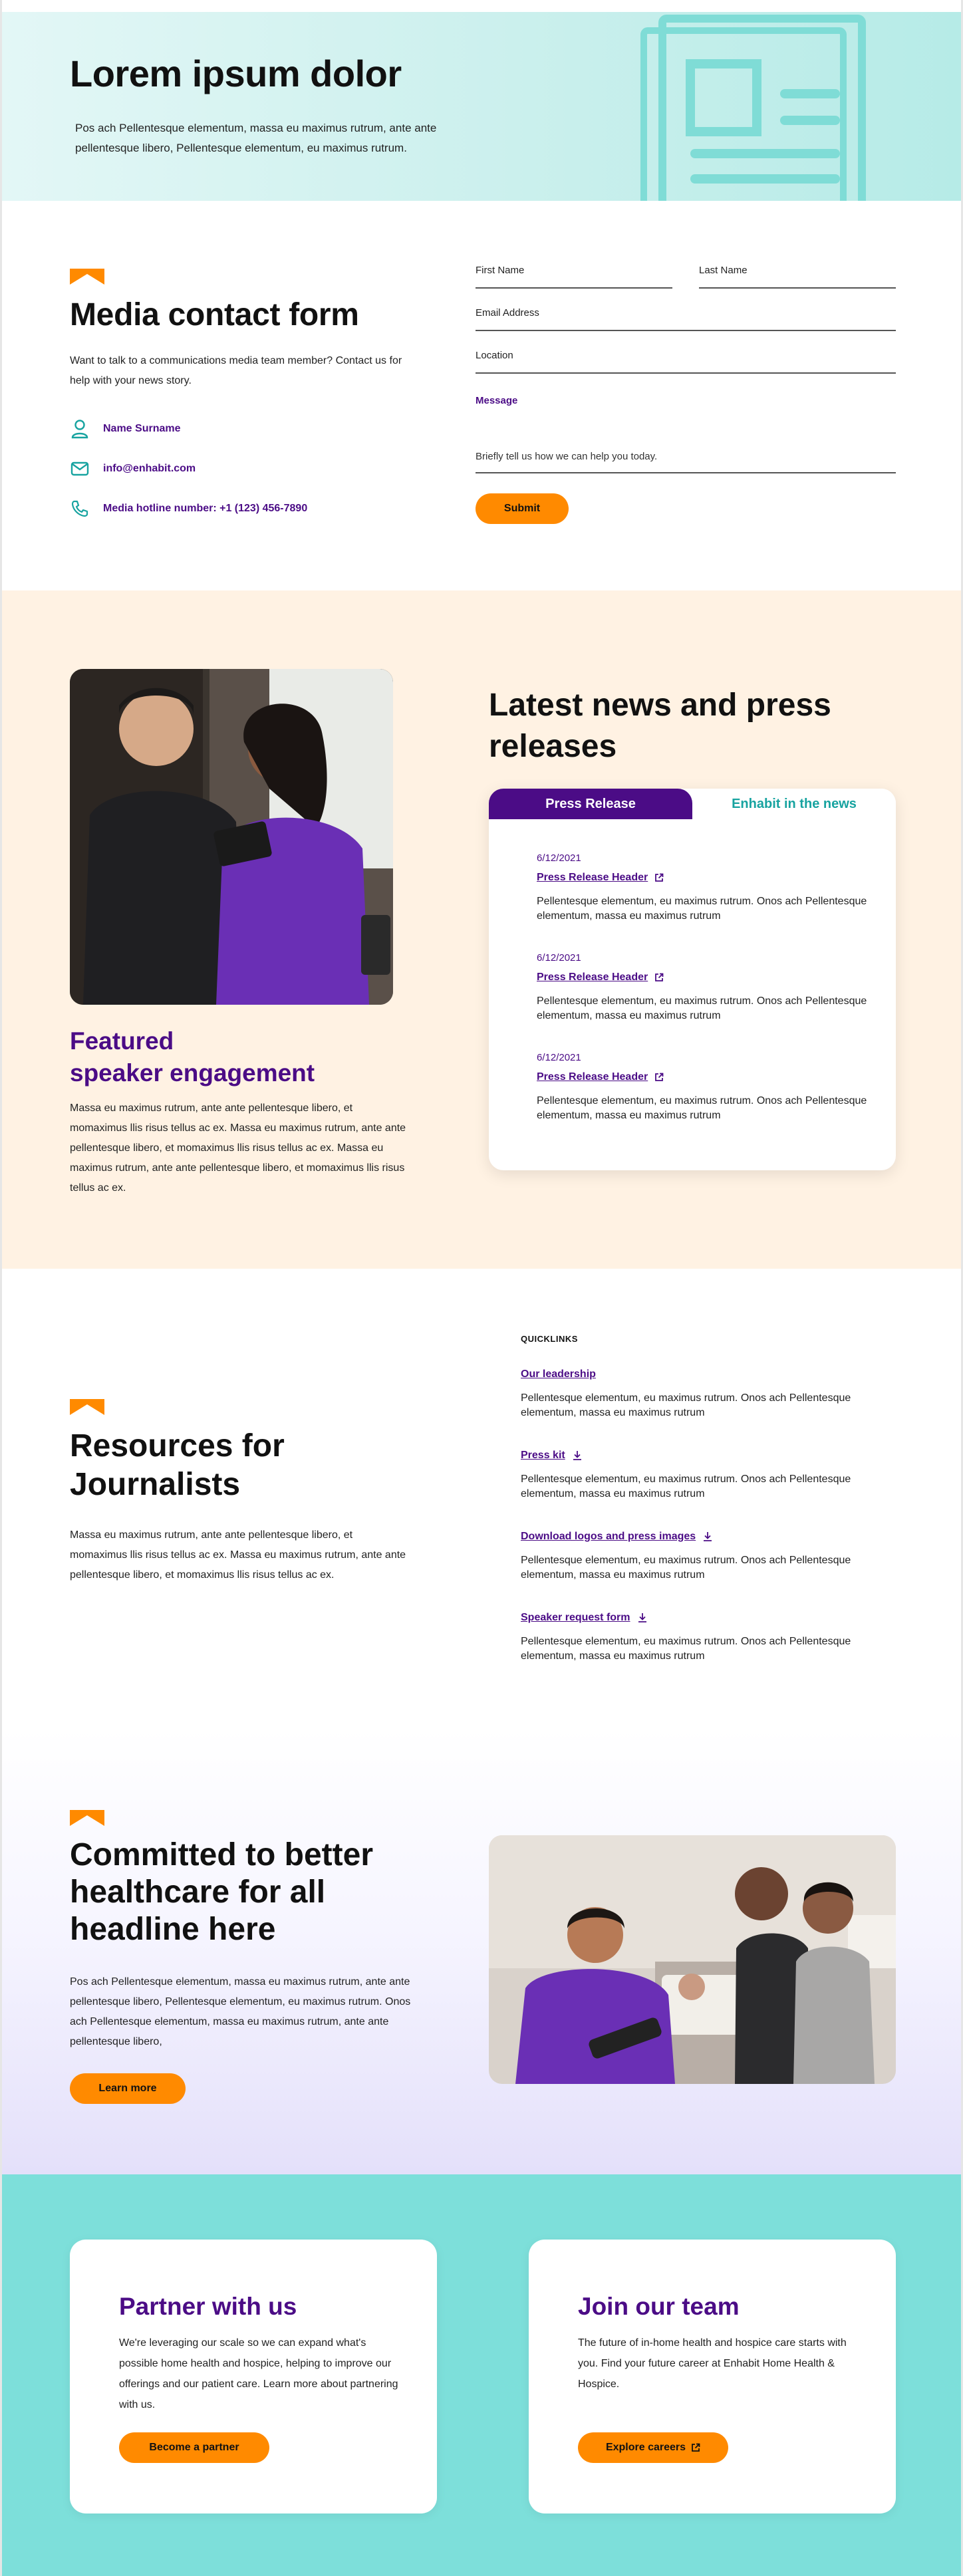 The image size is (963, 2576). I want to click on contact-email-row: info@enhabit.com, so click(133, 469).